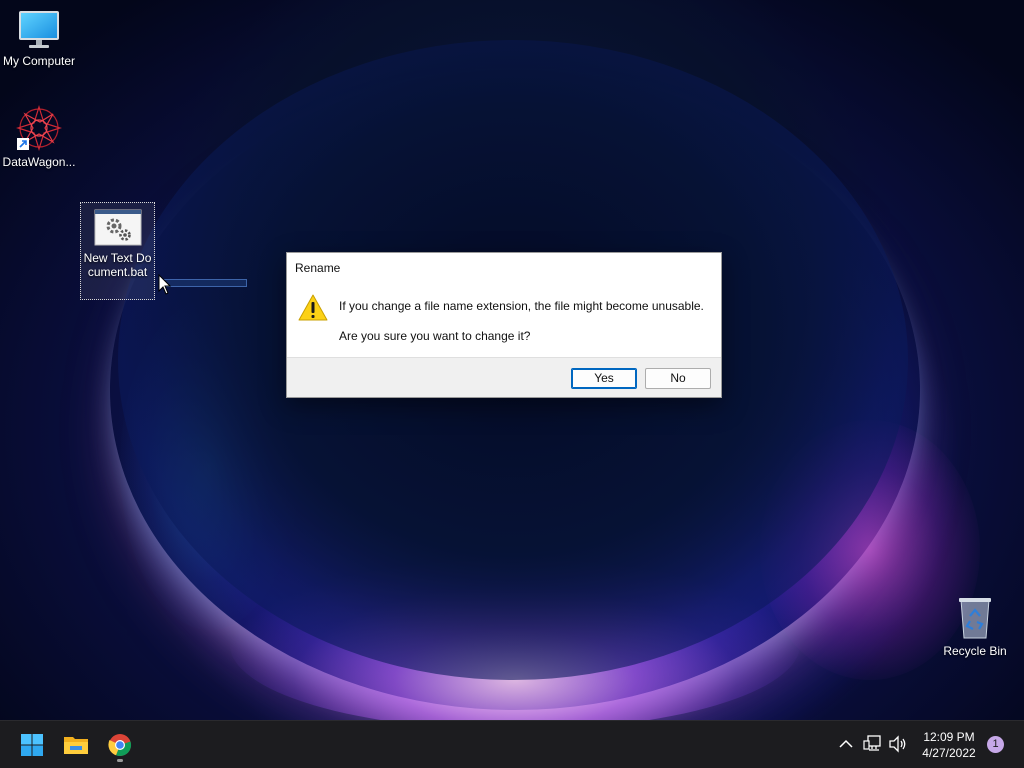 The width and height of the screenshot is (1024, 768). Describe the element at coordinates (39, 61) in the screenshot. I see `desktop-icon-label: My Computer` at that location.